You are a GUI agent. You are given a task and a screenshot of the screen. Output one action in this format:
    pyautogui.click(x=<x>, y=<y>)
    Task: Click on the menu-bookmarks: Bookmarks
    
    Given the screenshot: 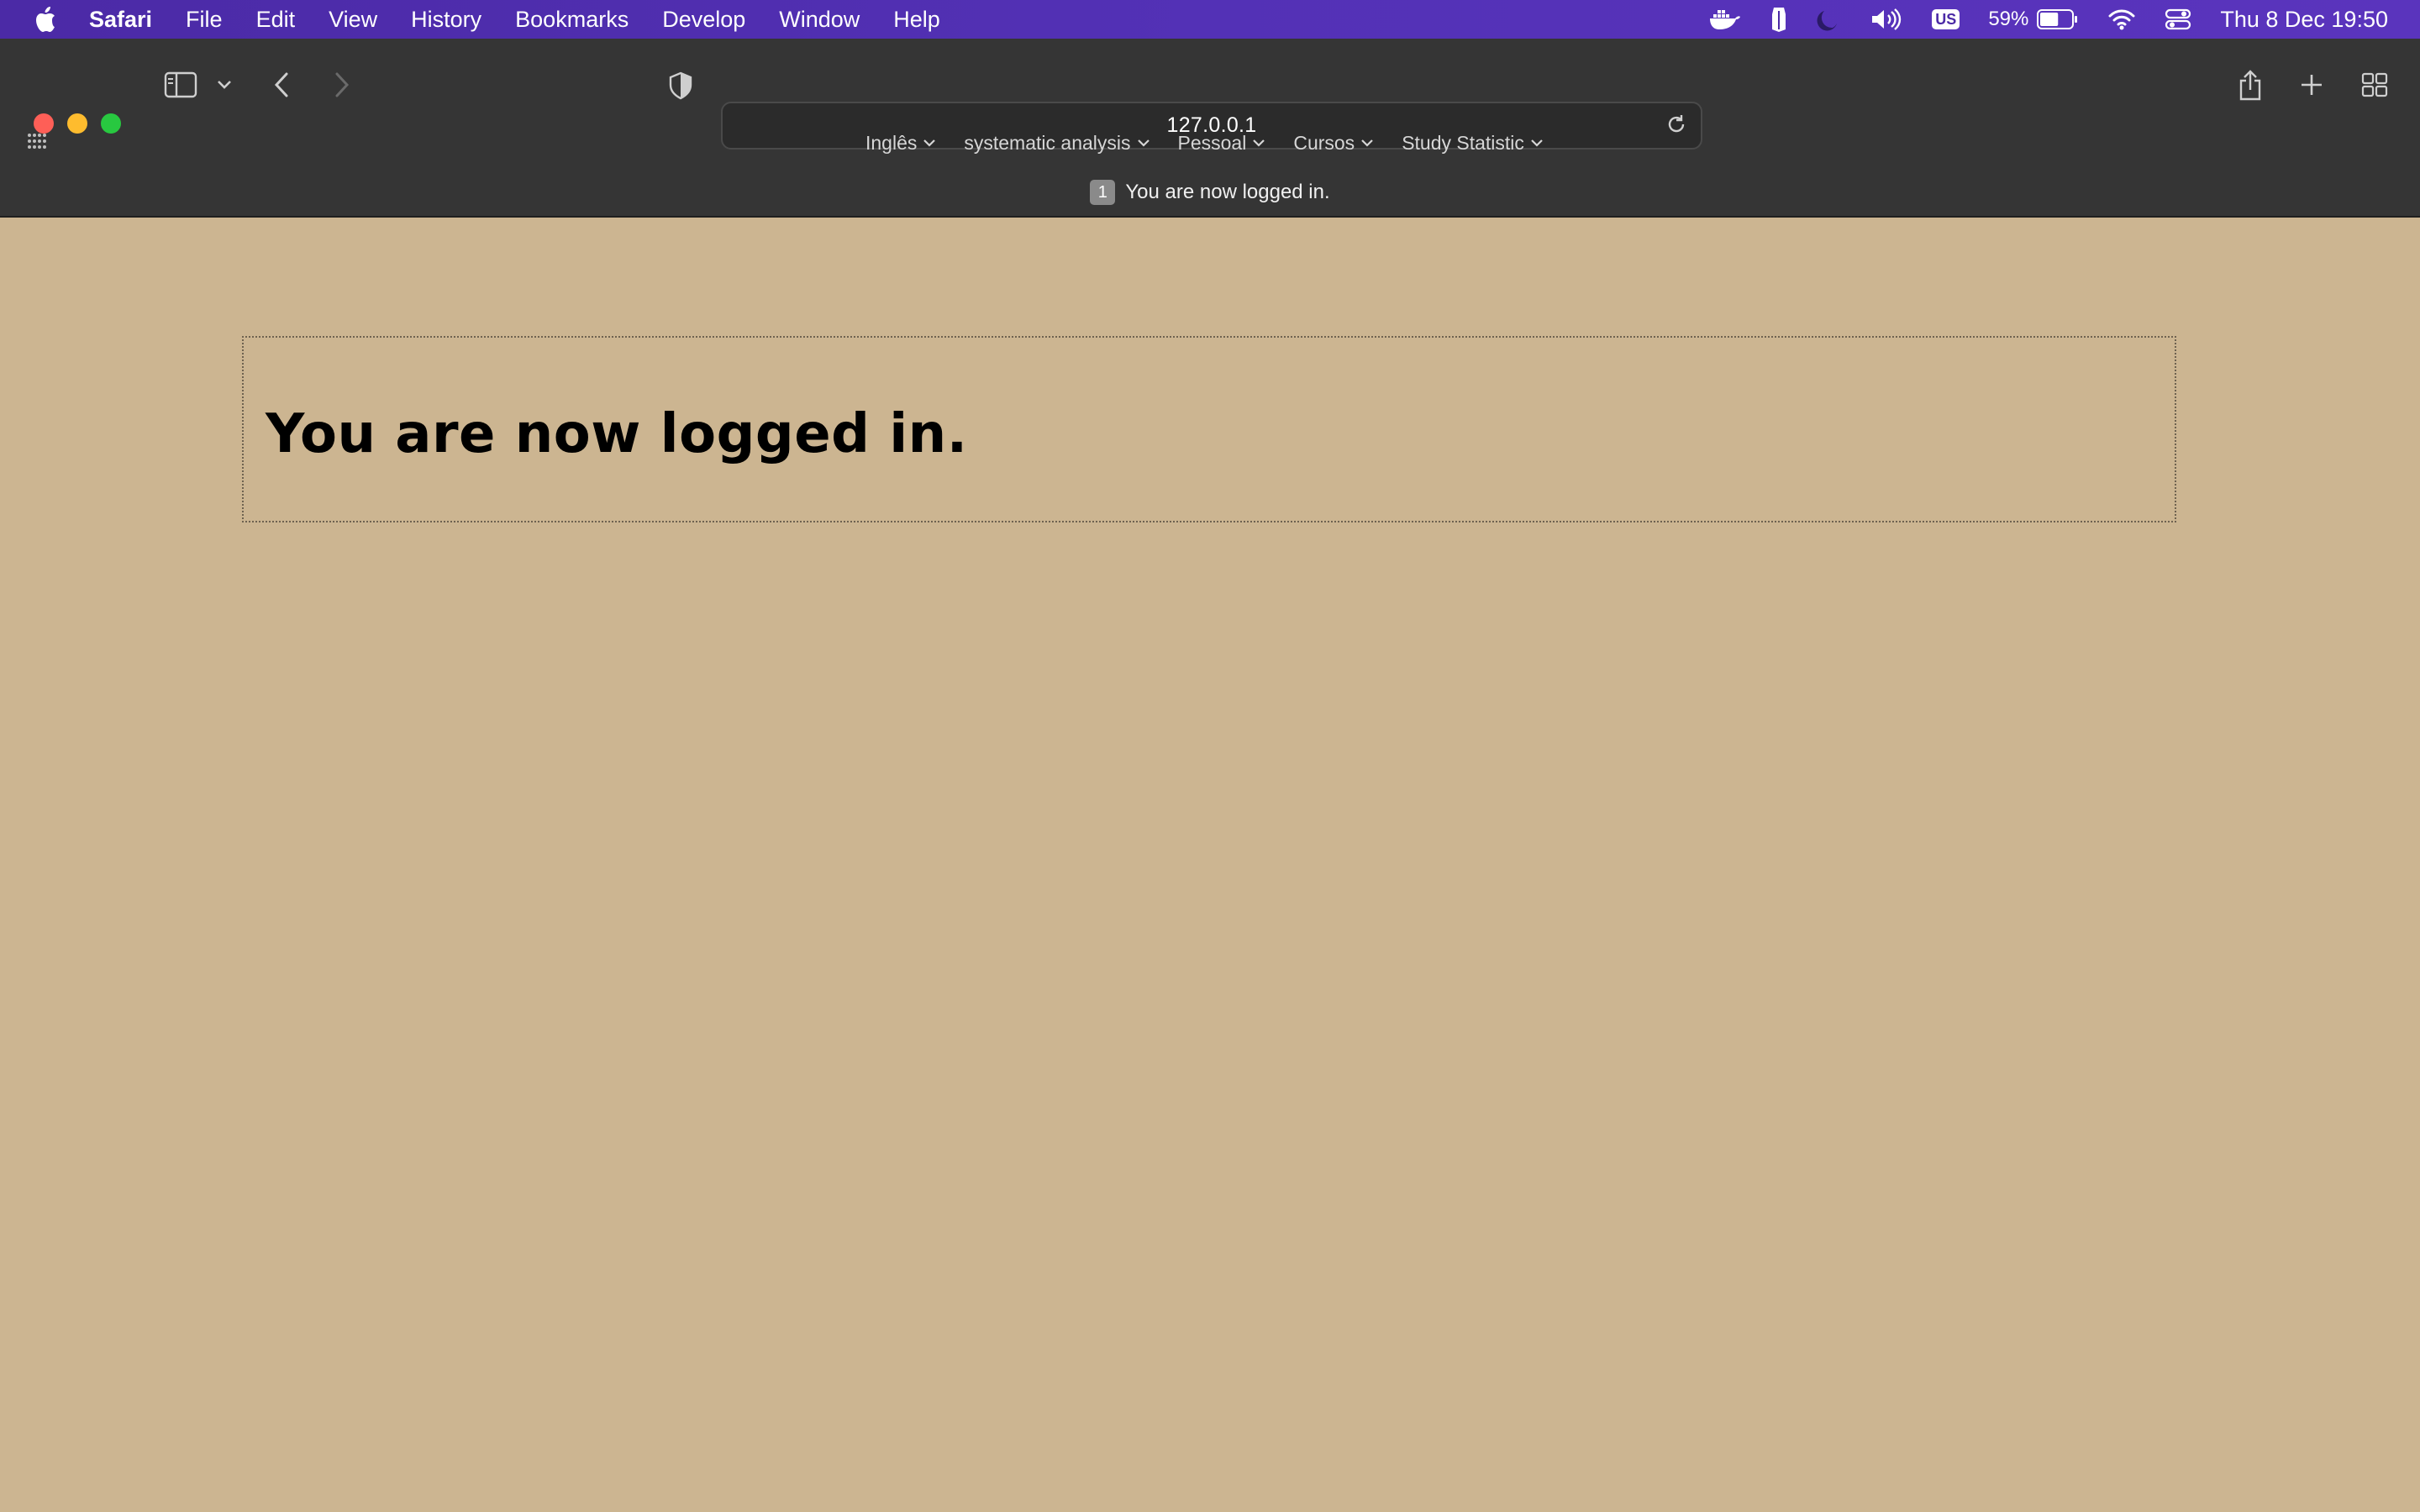 What is the action you would take?
    pyautogui.click(x=571, y=19)
    